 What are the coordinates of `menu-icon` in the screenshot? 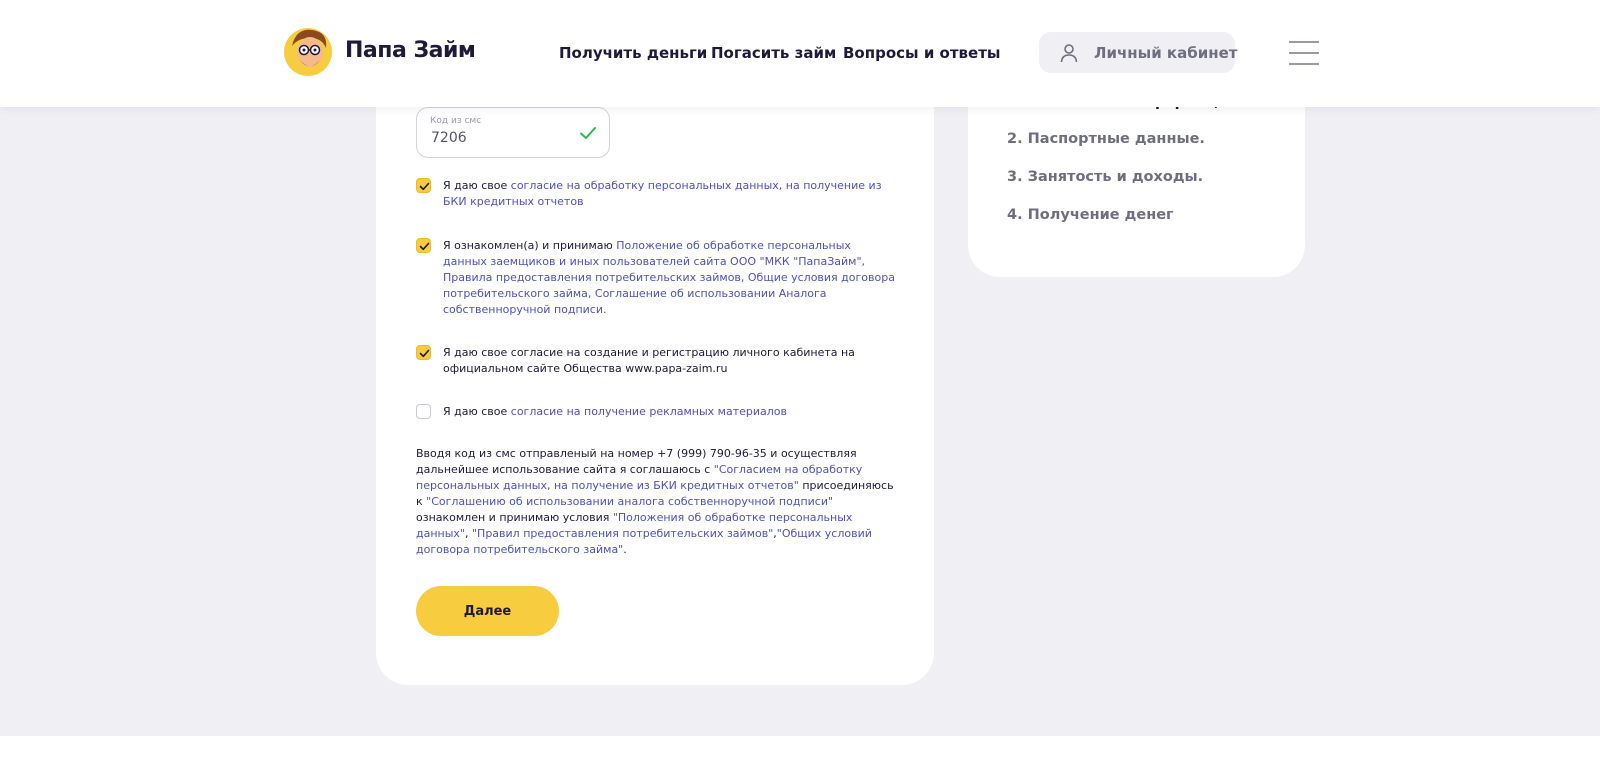 It's located at (1304, 53).